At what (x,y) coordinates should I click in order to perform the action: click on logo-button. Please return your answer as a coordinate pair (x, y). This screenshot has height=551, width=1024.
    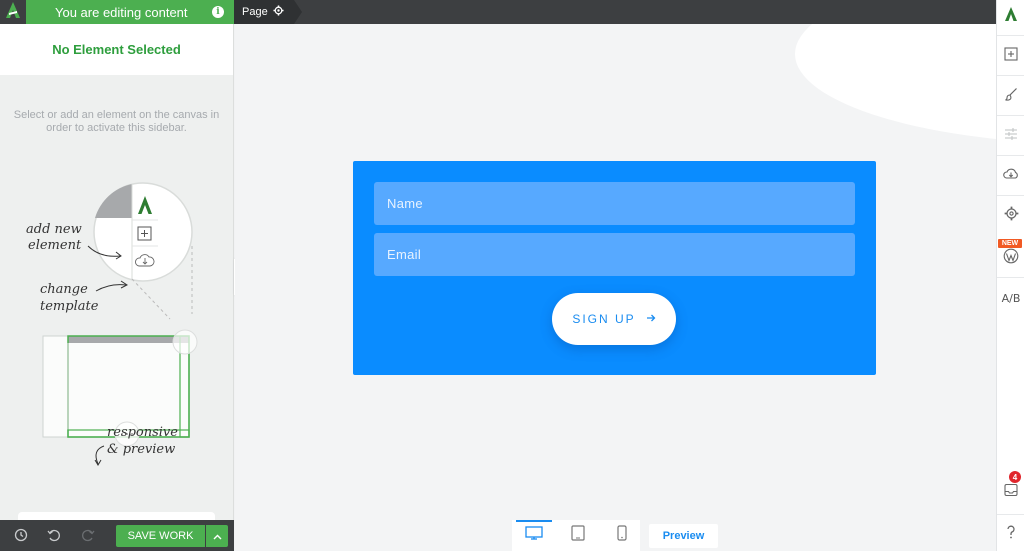
    Looking at the image, I should click on (13, 12).